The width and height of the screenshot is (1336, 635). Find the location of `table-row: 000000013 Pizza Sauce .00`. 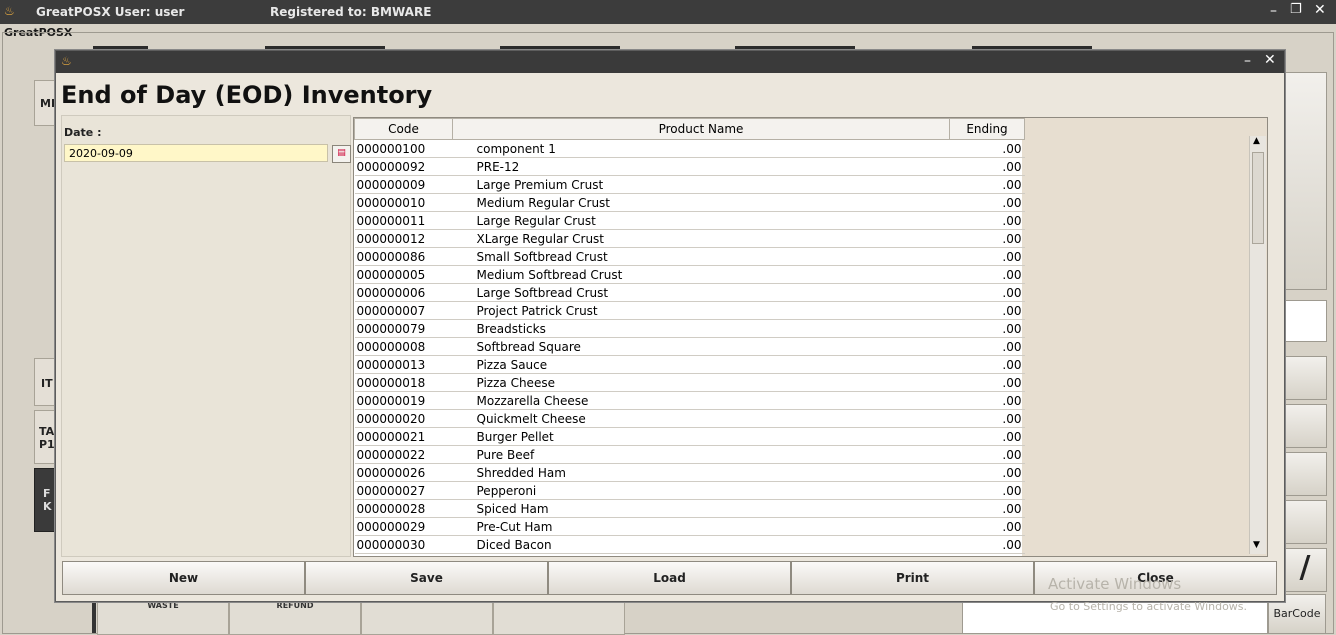

table-row: 000000013 Pizza Sauce .00 is located at coordinates (689, 364).